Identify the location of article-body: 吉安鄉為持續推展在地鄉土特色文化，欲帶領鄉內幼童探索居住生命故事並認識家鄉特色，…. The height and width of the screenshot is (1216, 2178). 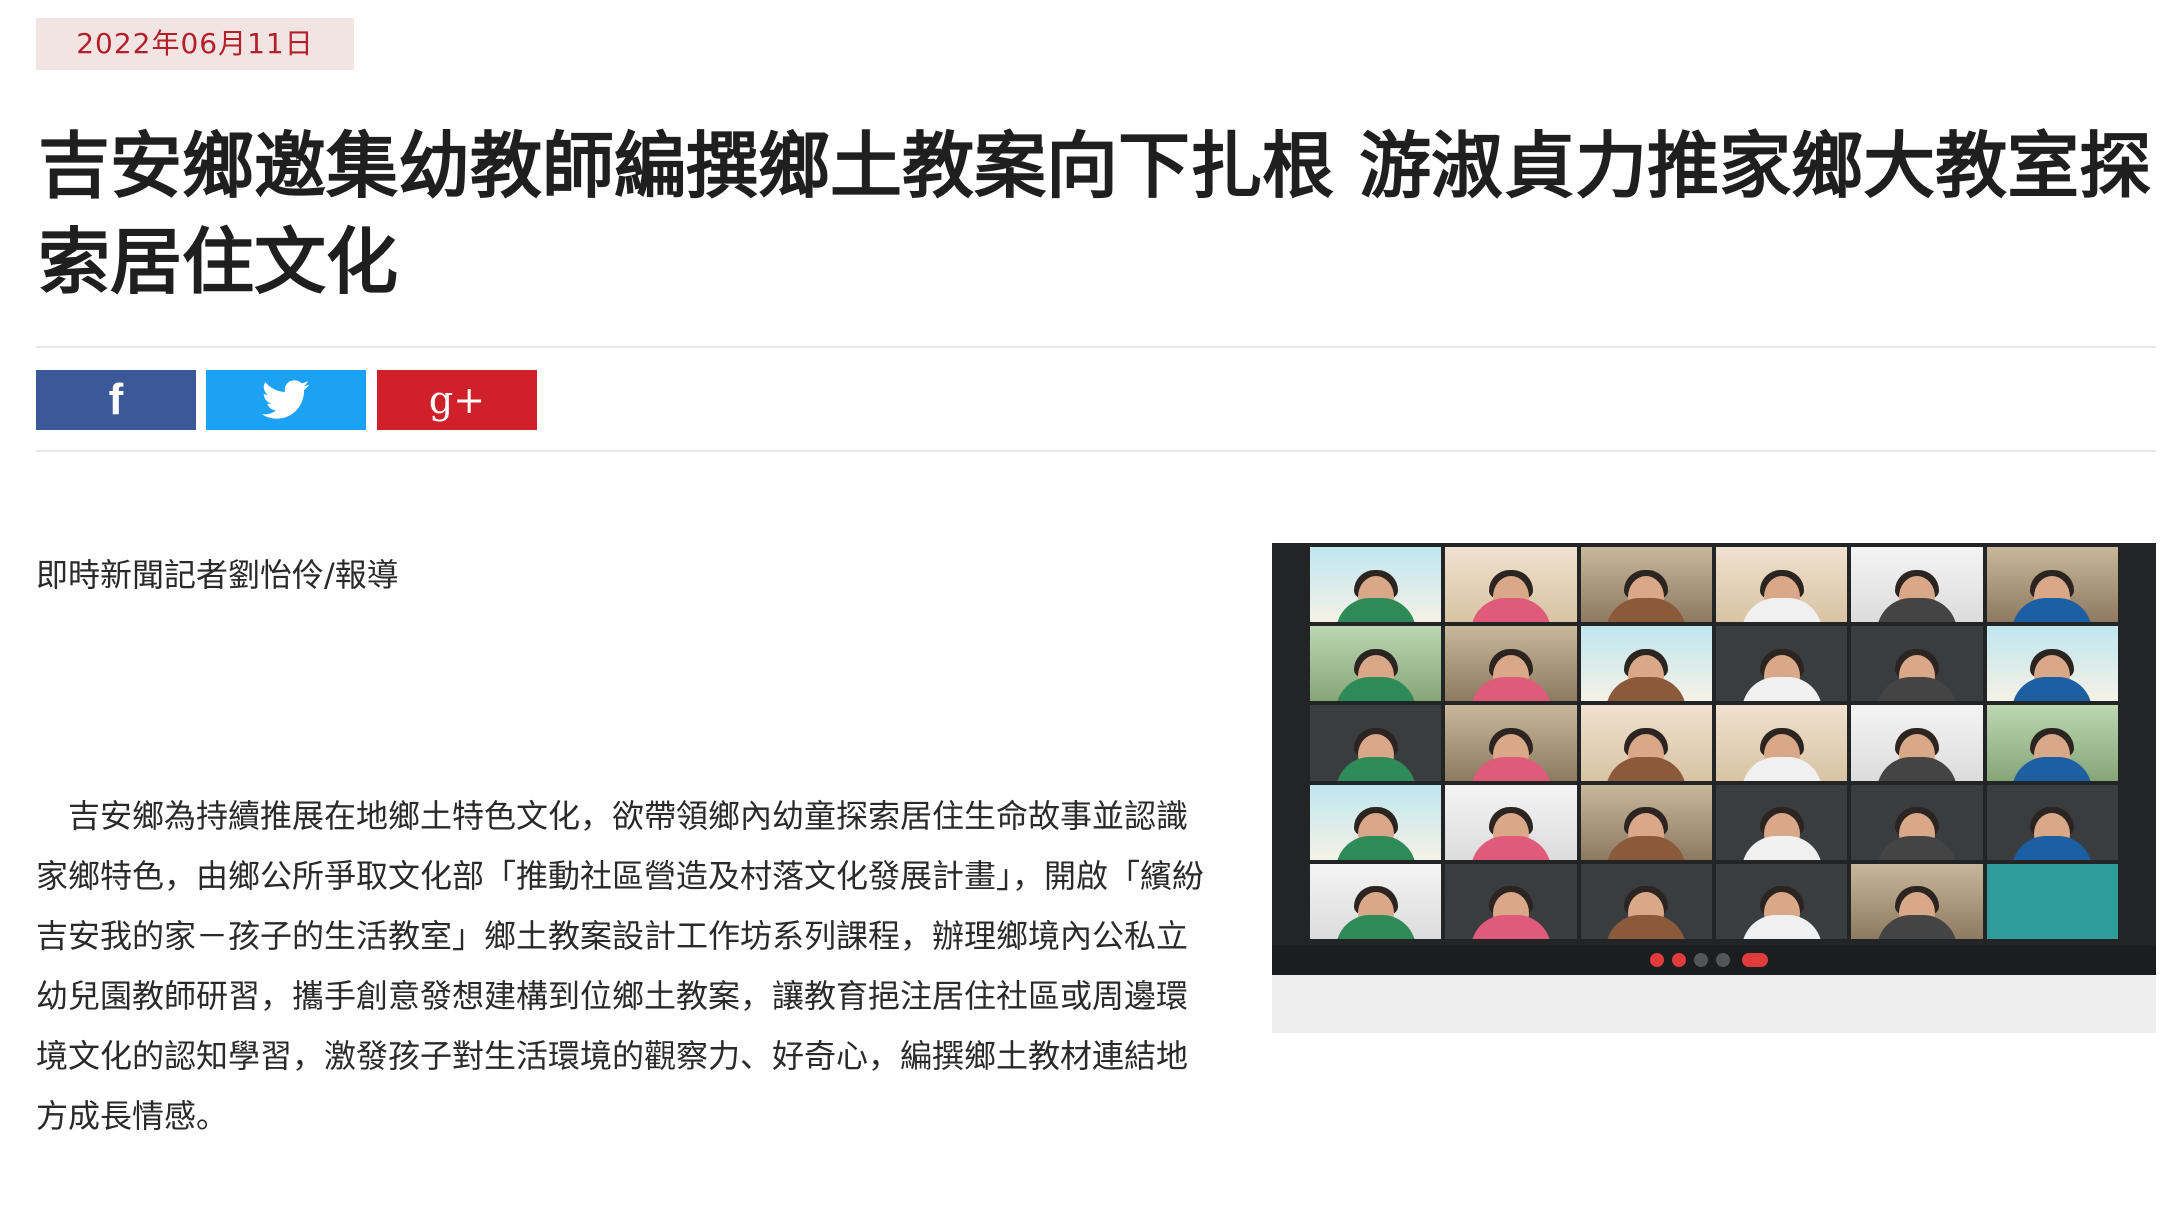
(620, 966).